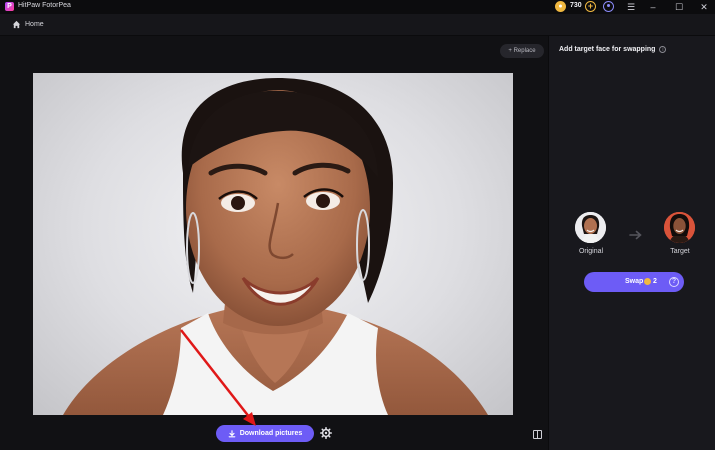 The image size is (715, 450). Describe the element at coordinates (607, 49) in the screenshot. I see `panel-title-text: Add target face for swapping` at that location.